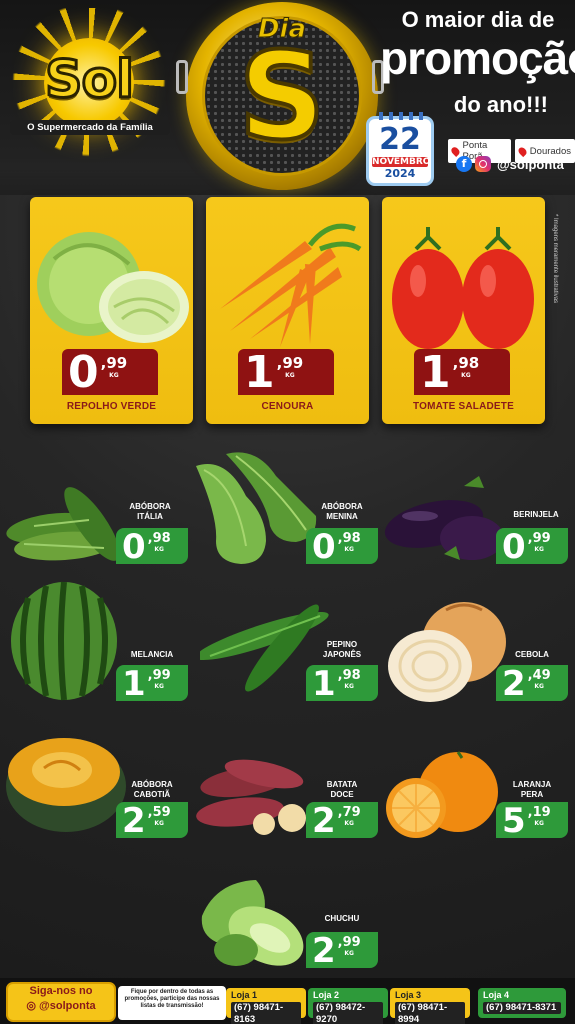 This screenshot has height=1024, width=575. What do you see at coordinates (342, 511) in the screenshot?
I see `product-name: ABÓBORA MENINA` at bounding box center [342, 511].